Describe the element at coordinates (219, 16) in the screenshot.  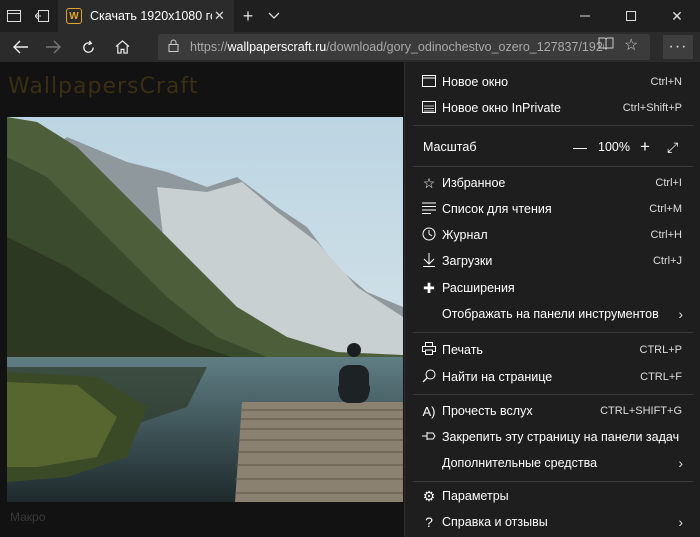
I see `close-tab-icon: ✕` at that location.